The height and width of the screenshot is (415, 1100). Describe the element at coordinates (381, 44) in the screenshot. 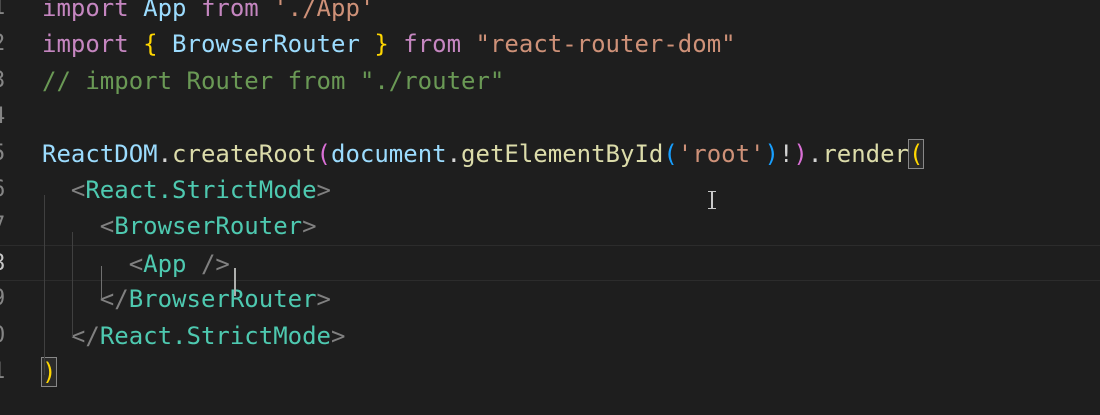

I see `code-token: }` at that location.